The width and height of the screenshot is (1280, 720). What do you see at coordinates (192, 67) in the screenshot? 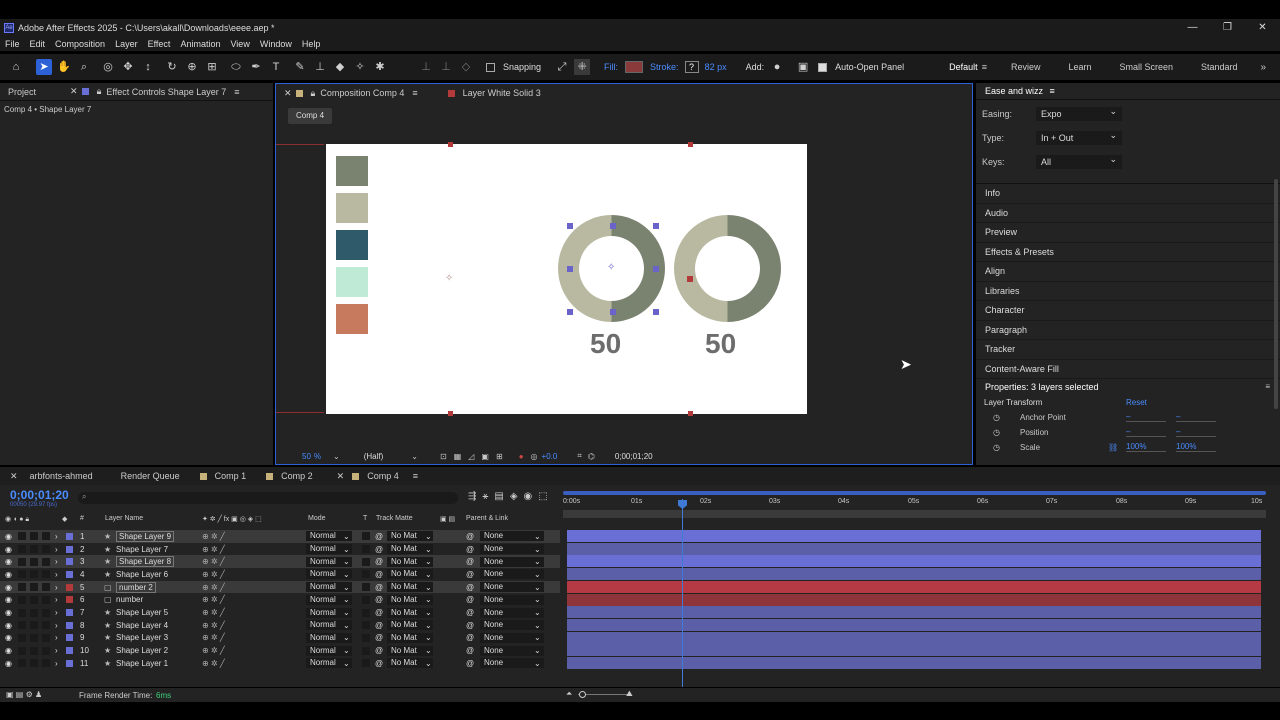
I see `pan-behind-tool-icon: ⊕` at bounding box center [192, 67].